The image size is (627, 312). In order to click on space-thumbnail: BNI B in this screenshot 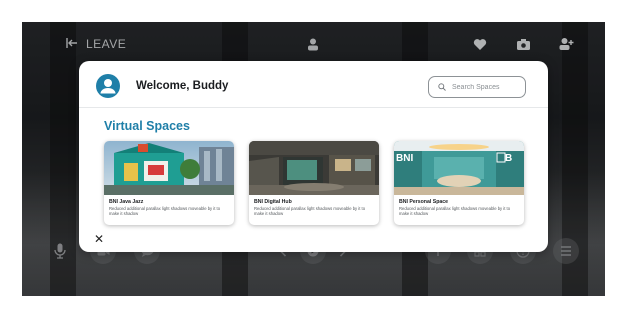, I will do `click(459, 168)`.